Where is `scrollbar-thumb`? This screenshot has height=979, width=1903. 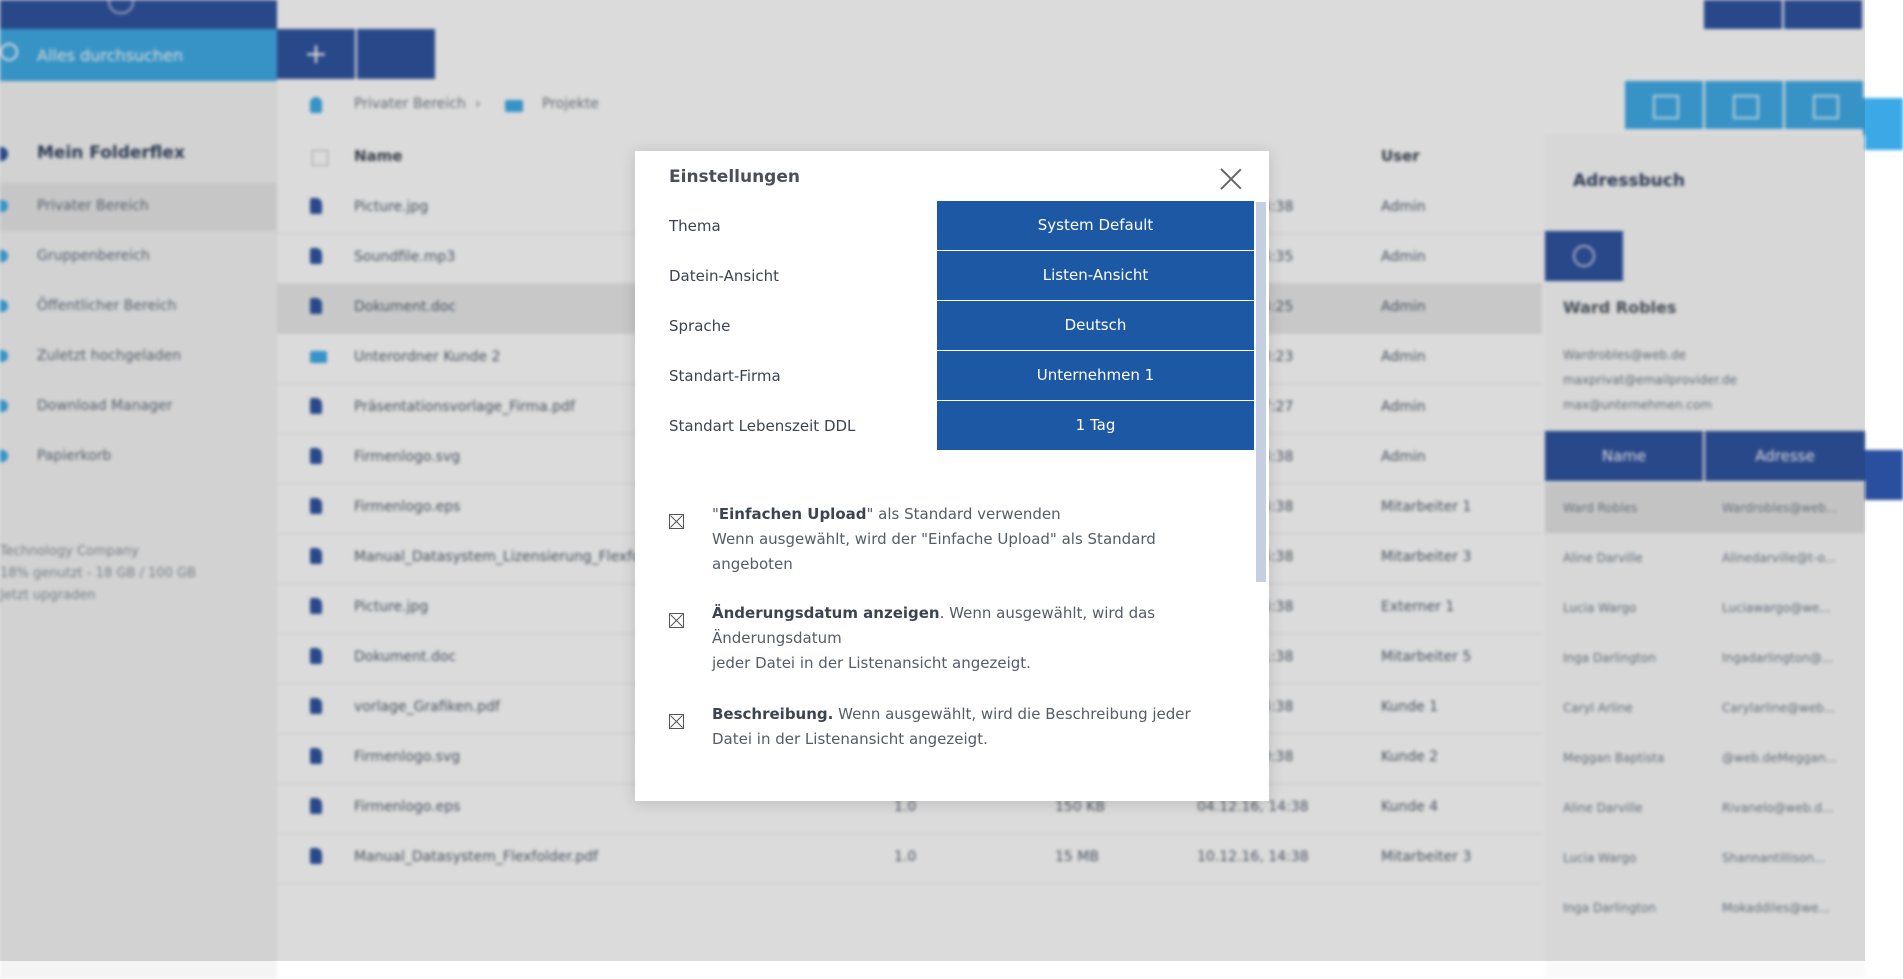
scrollbar-thumb is located at coordinates (1261, 392).